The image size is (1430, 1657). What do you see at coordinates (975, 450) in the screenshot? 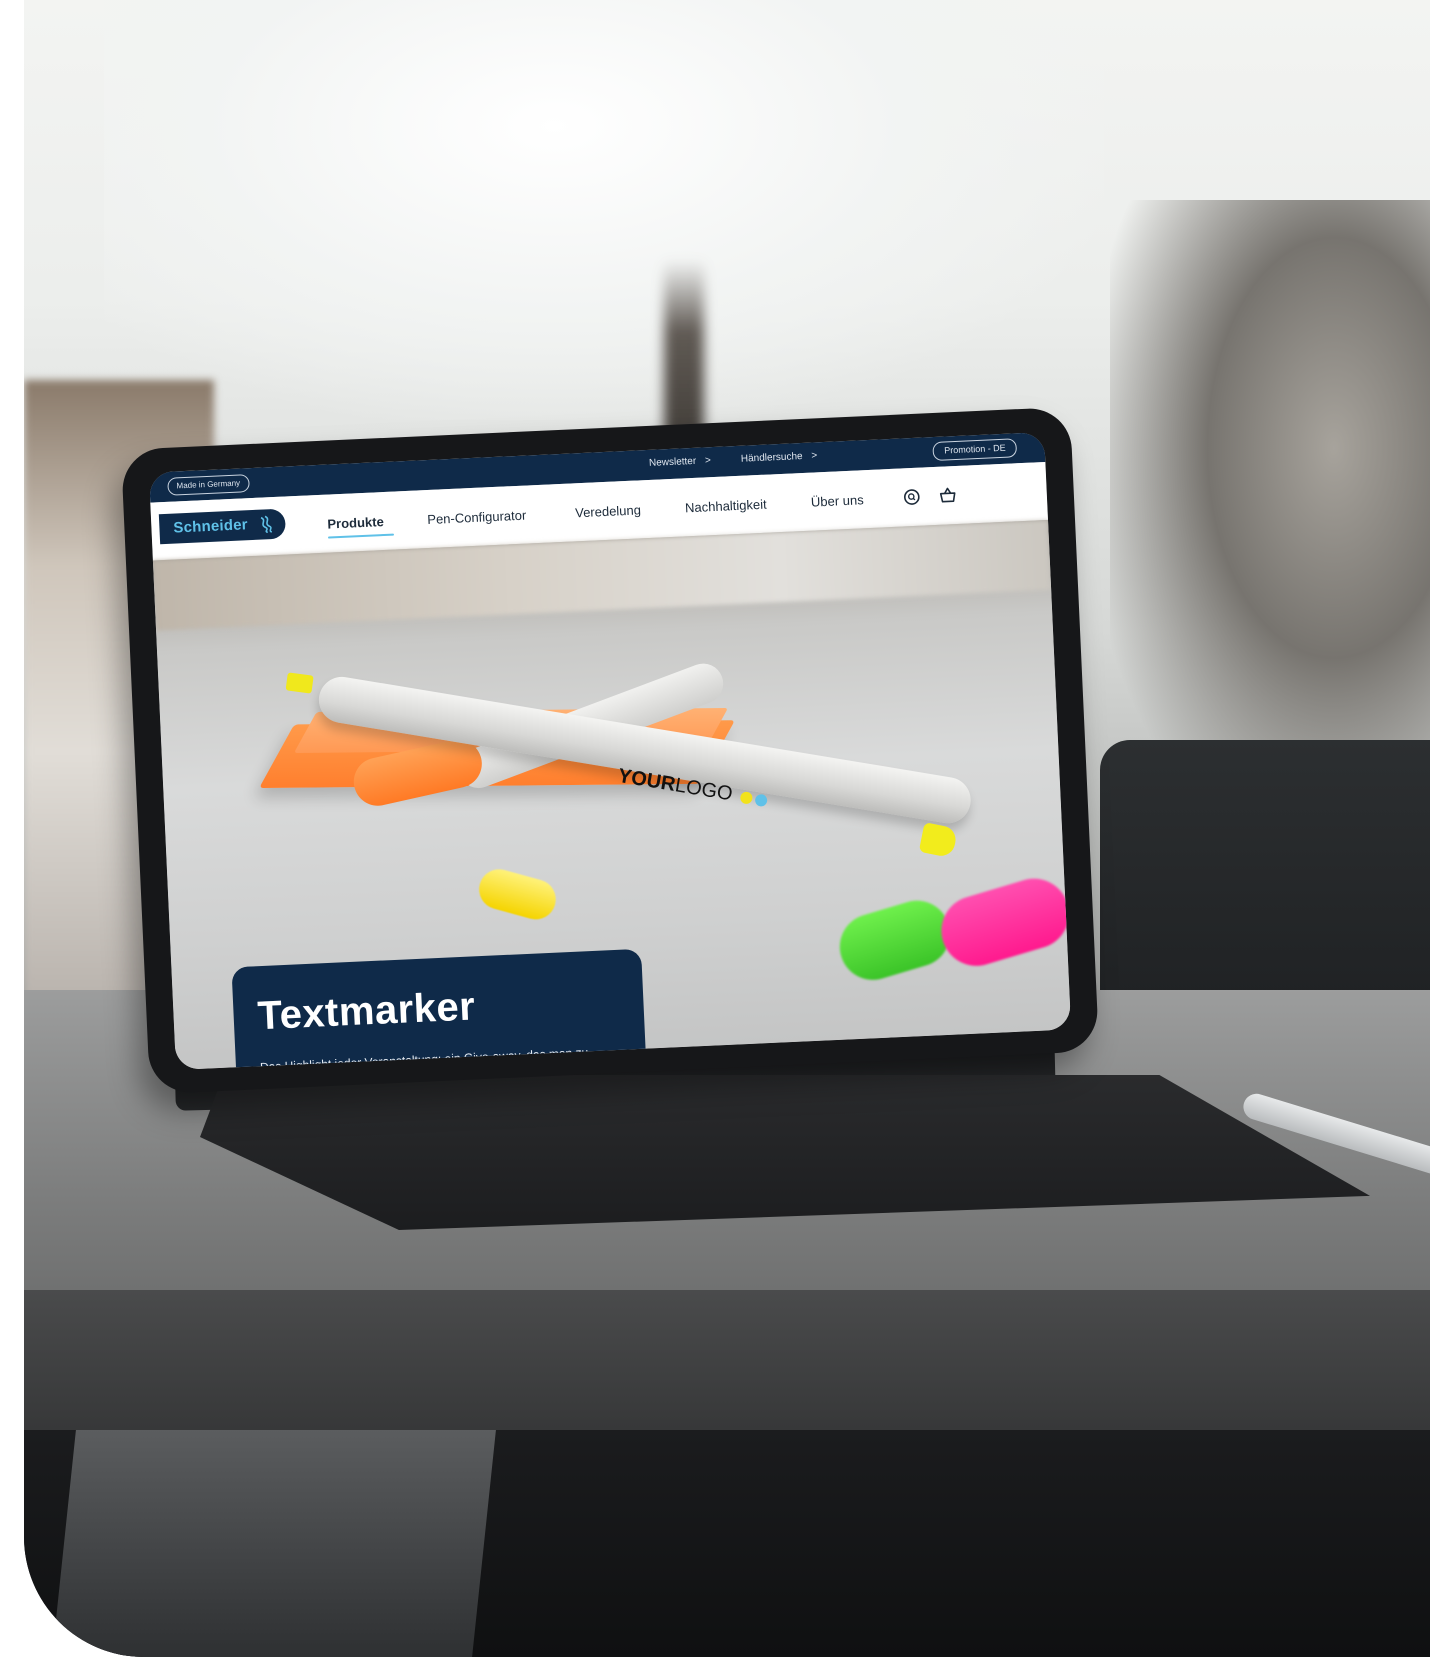
I see `promotion-region-button: Promotion - DE` at bounding box center [975, 450].